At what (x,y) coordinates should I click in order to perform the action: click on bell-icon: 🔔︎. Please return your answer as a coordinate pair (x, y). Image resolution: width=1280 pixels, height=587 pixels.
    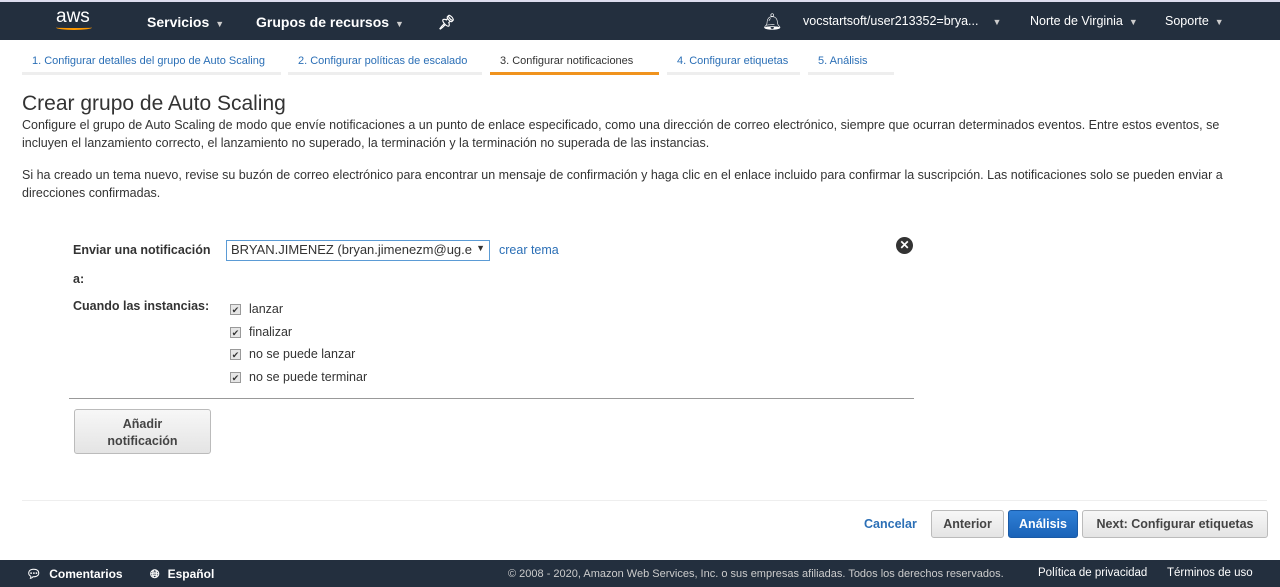
    Looking at the image, I should click on (772, 22).